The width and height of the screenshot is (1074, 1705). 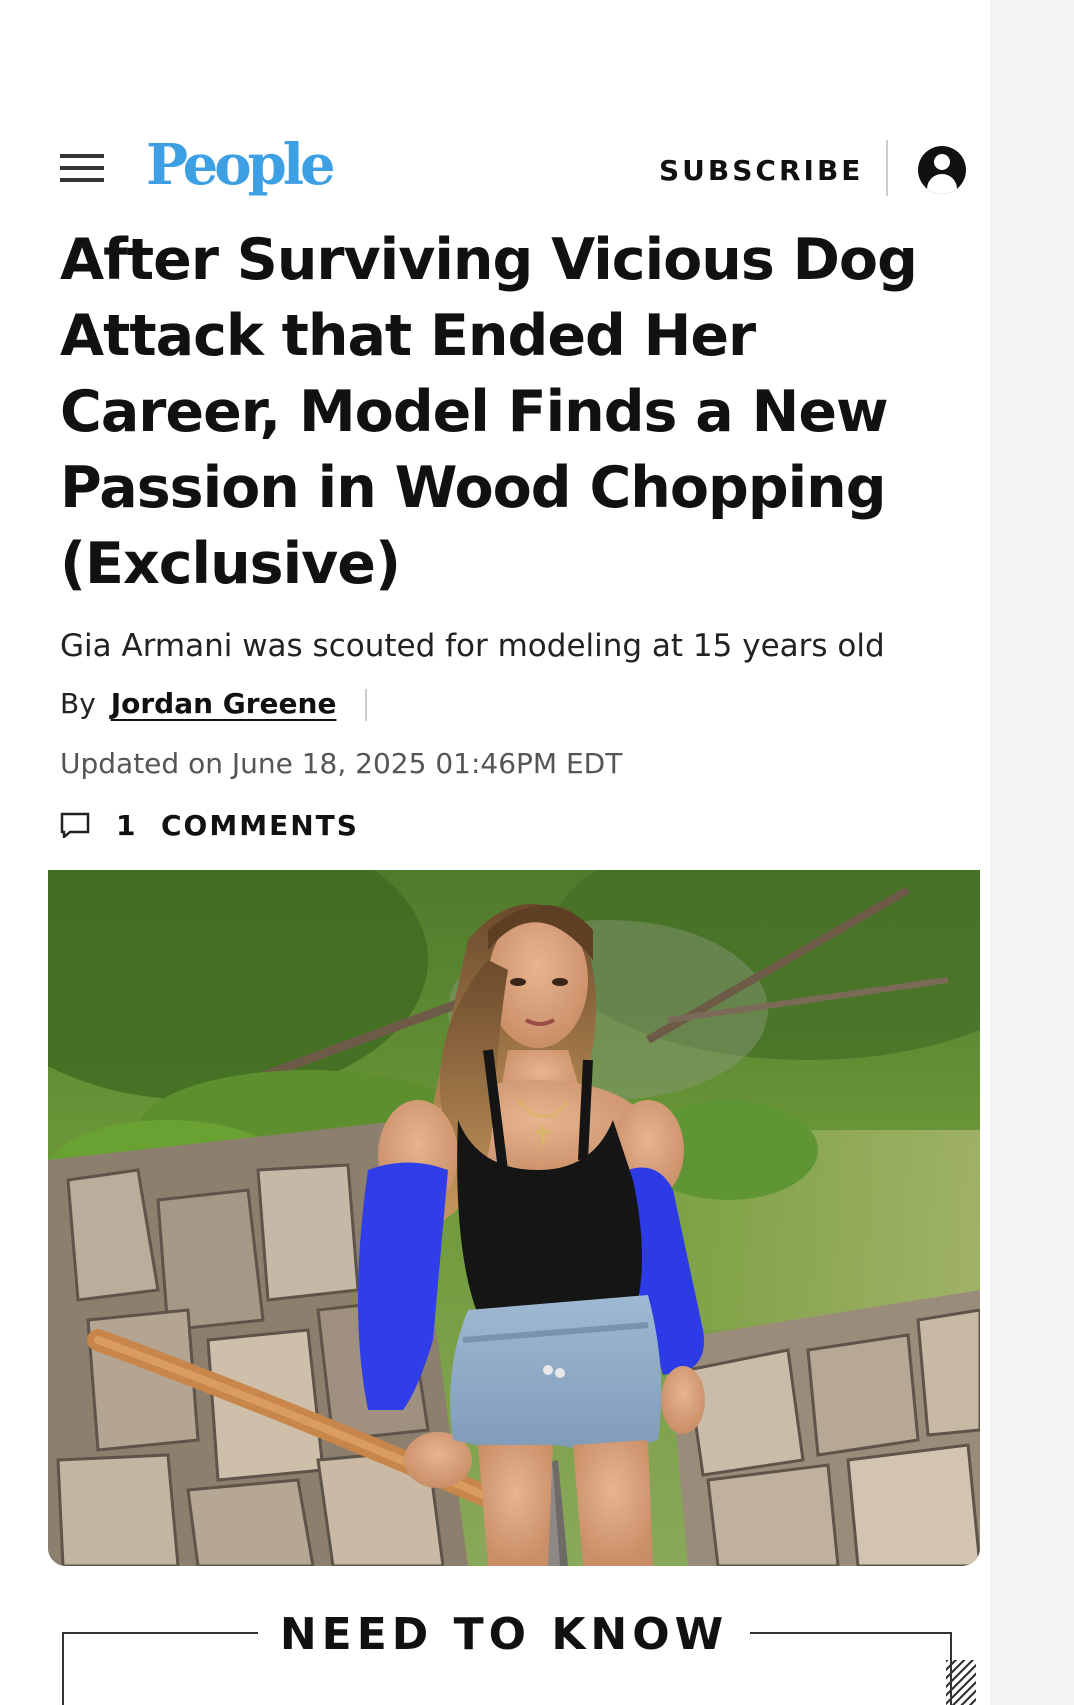 What do you see at coordinates (127, 825) in the screenshot?
I see `comments-count: 1` at bounding box center [127, 825].